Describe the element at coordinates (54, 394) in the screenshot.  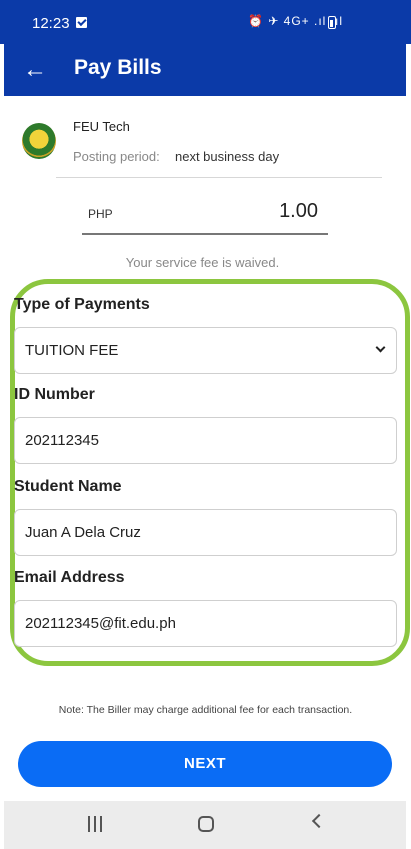
I see `id-number-label: ID Number` at that location.